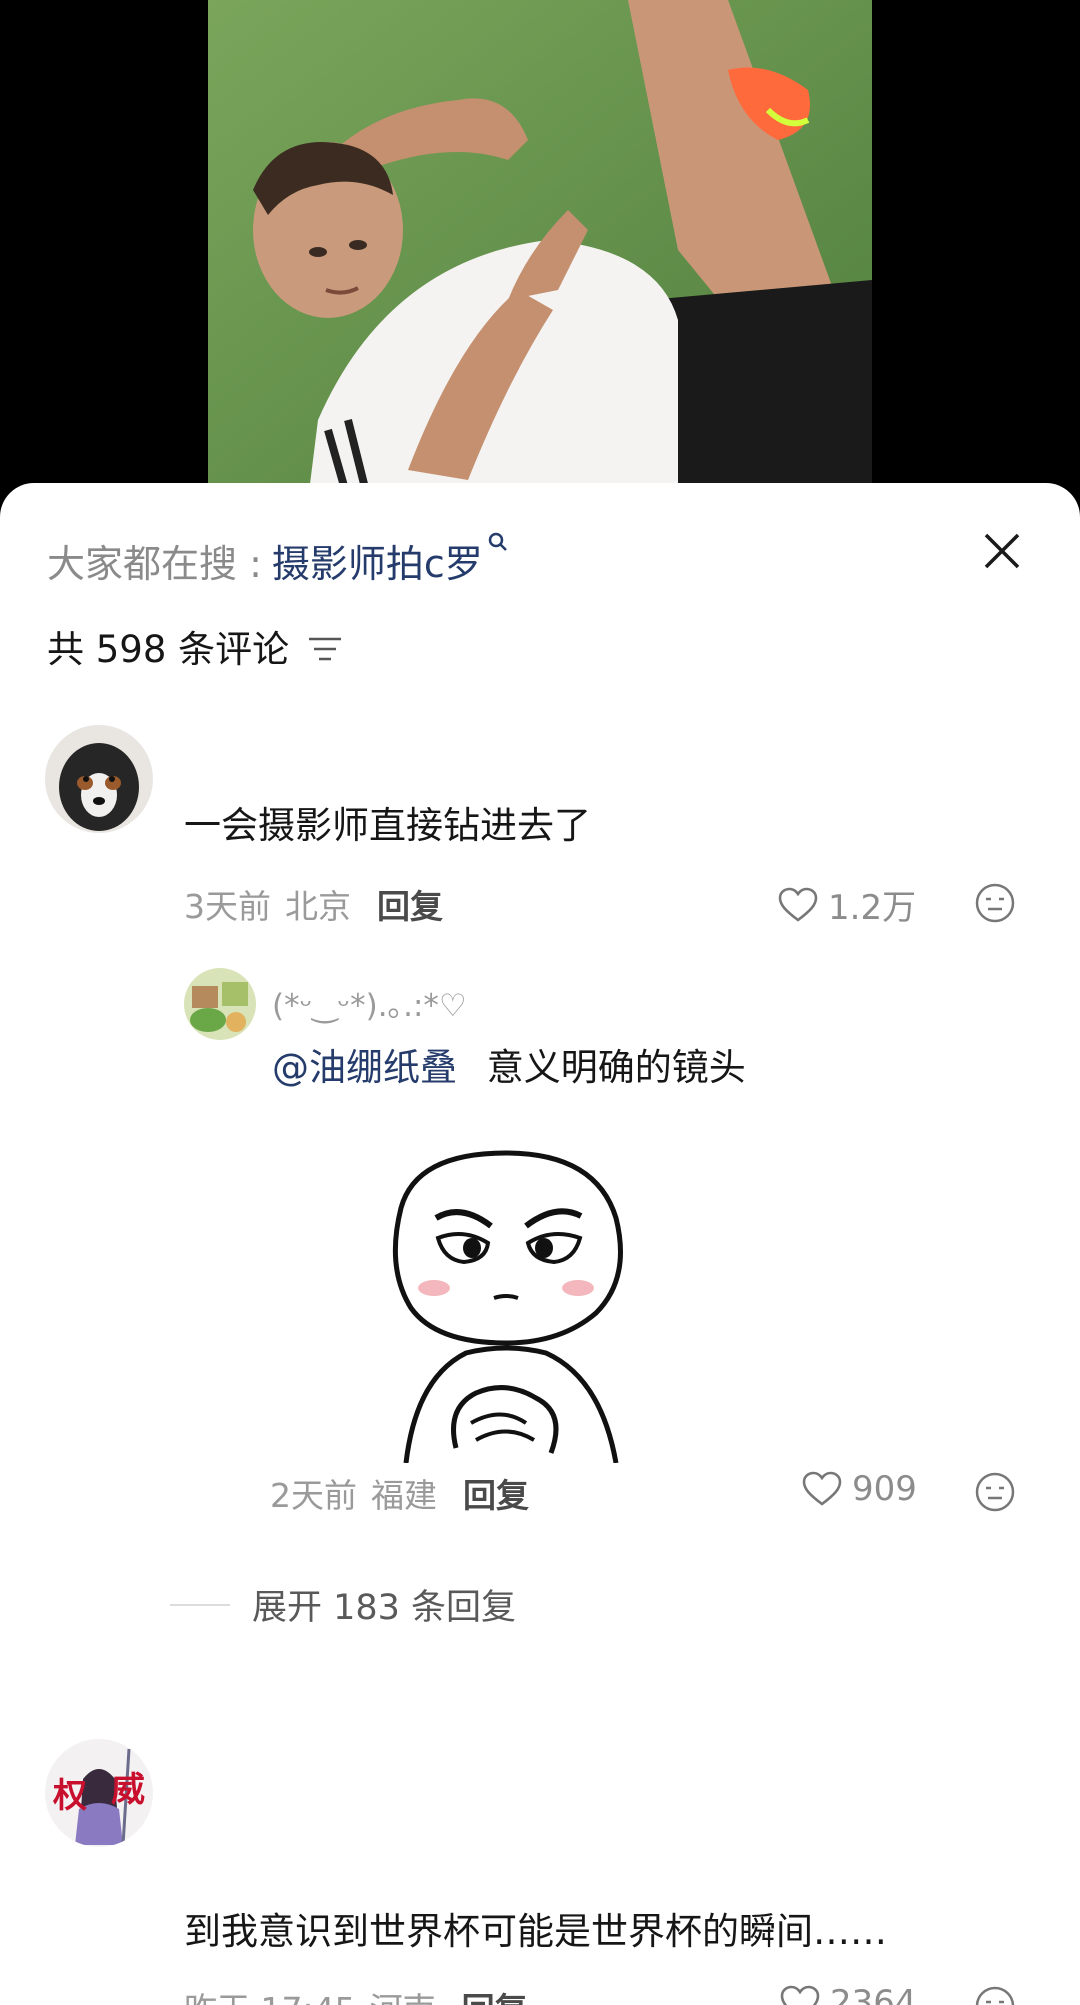  I want to click on comment-time: 昨天 17:45, so click(270, 1994).